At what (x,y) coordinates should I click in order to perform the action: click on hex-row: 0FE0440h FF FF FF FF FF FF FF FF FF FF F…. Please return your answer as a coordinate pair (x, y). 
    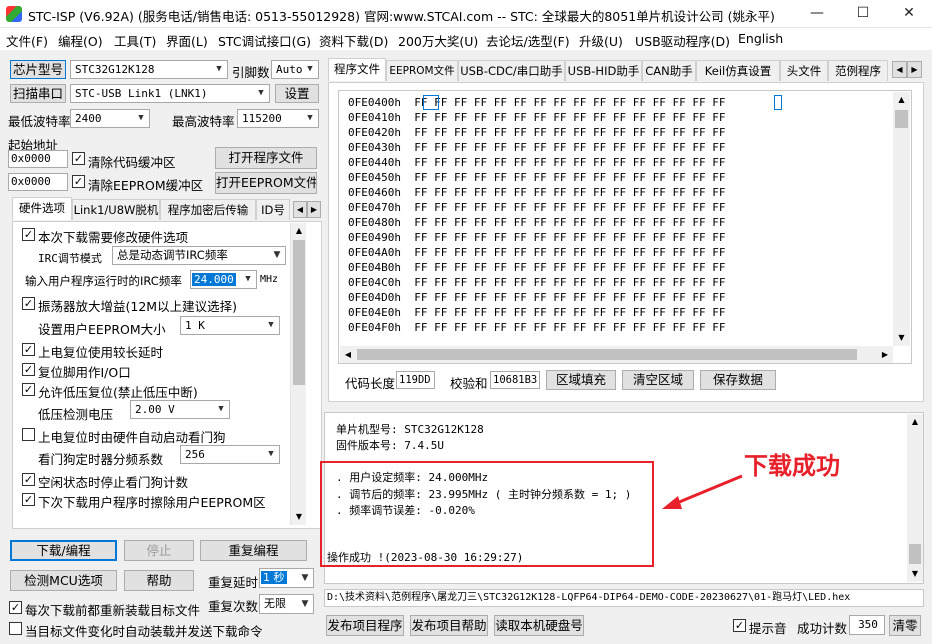
    Looking at the image, I should click on (537, 163).